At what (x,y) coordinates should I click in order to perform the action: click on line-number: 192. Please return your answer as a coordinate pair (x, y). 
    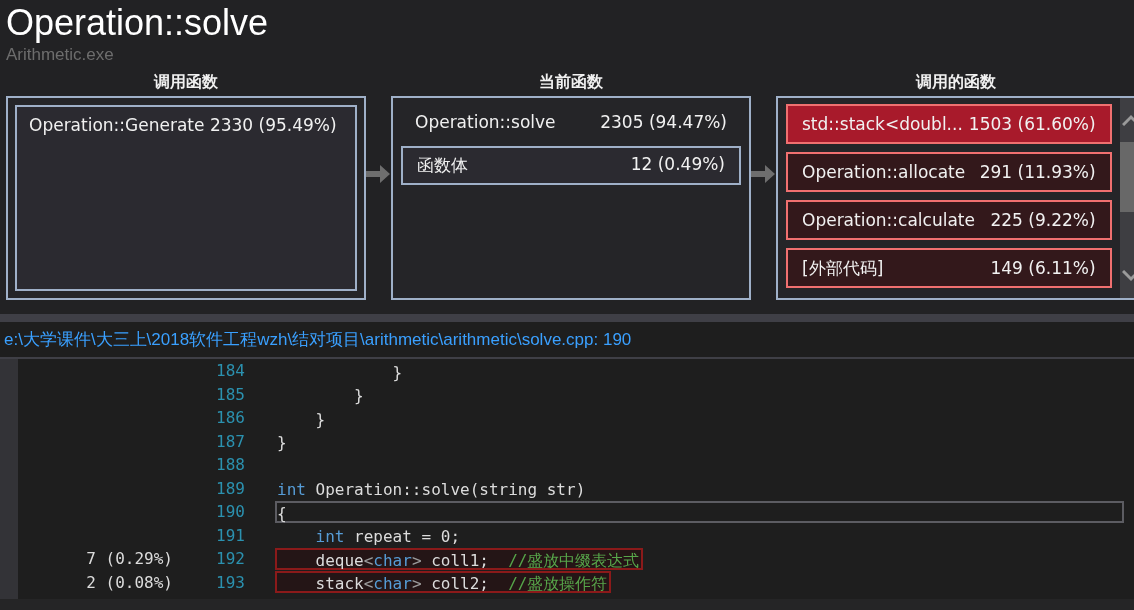
    Looking at the image, I should click on (230, 559).